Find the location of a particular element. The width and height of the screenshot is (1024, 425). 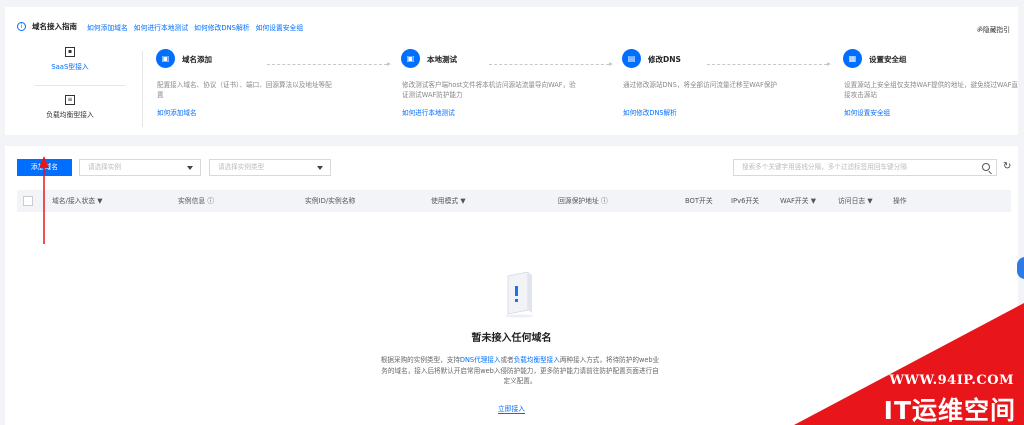

guide-link-local-test: 如何进行本地测试 is located at coordinates (161, 27).